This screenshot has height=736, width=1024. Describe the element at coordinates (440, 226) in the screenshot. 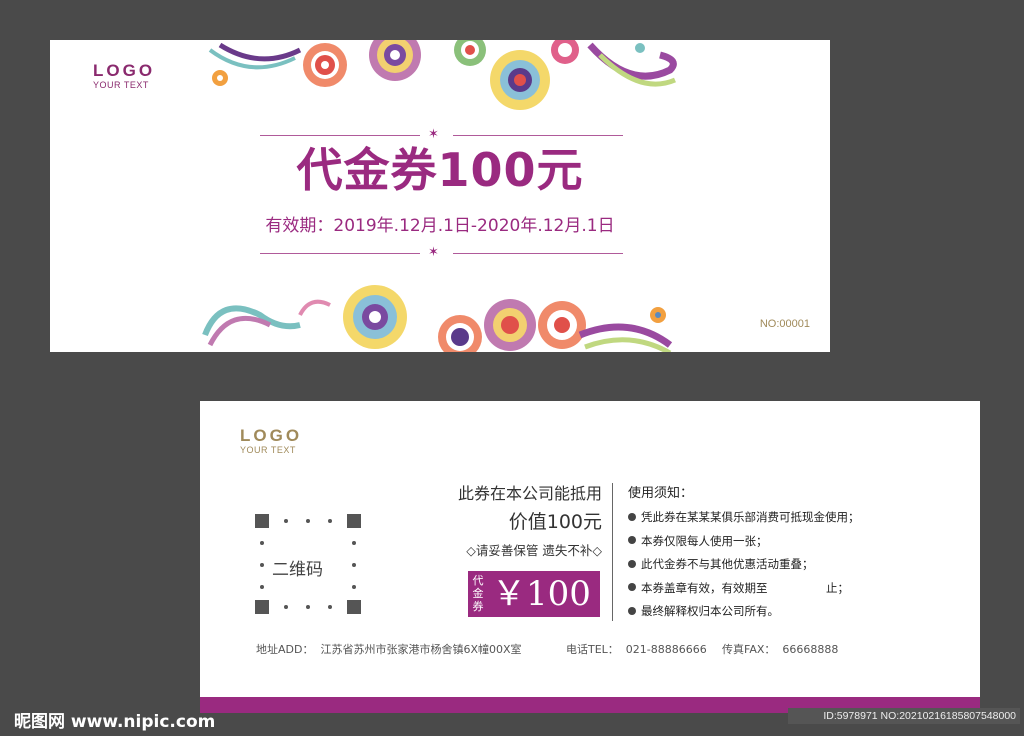

I see `validity-period: 有效期：2019年.12月.1日-2020年.12月.1日` at that location.